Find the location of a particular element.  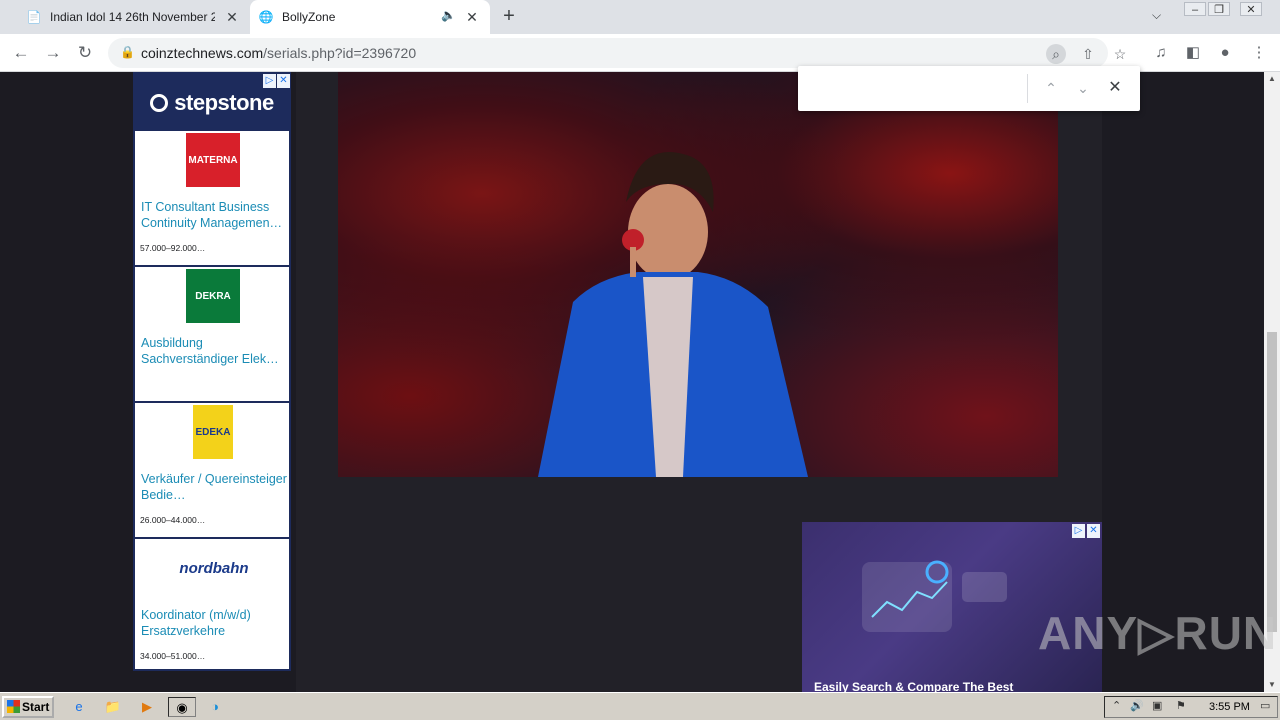

taskbar-clock: 3:55 PM is located at coordinates (1229, 707).